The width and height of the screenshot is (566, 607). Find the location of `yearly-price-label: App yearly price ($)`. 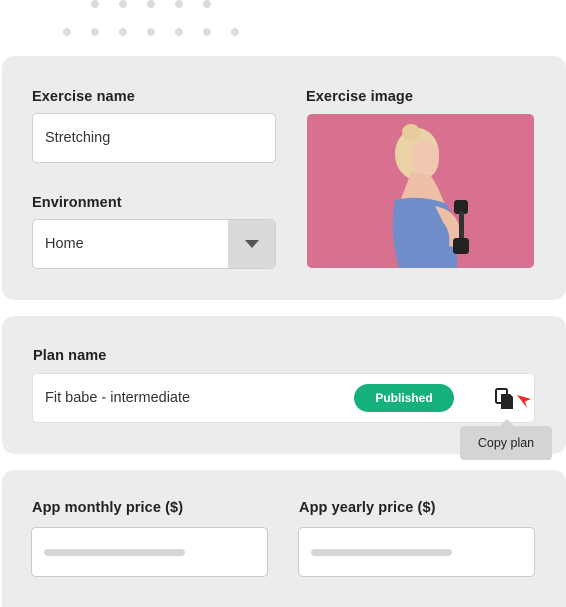

yearly-price-label: App yearly price ($) is located at coordinates (367, 508).